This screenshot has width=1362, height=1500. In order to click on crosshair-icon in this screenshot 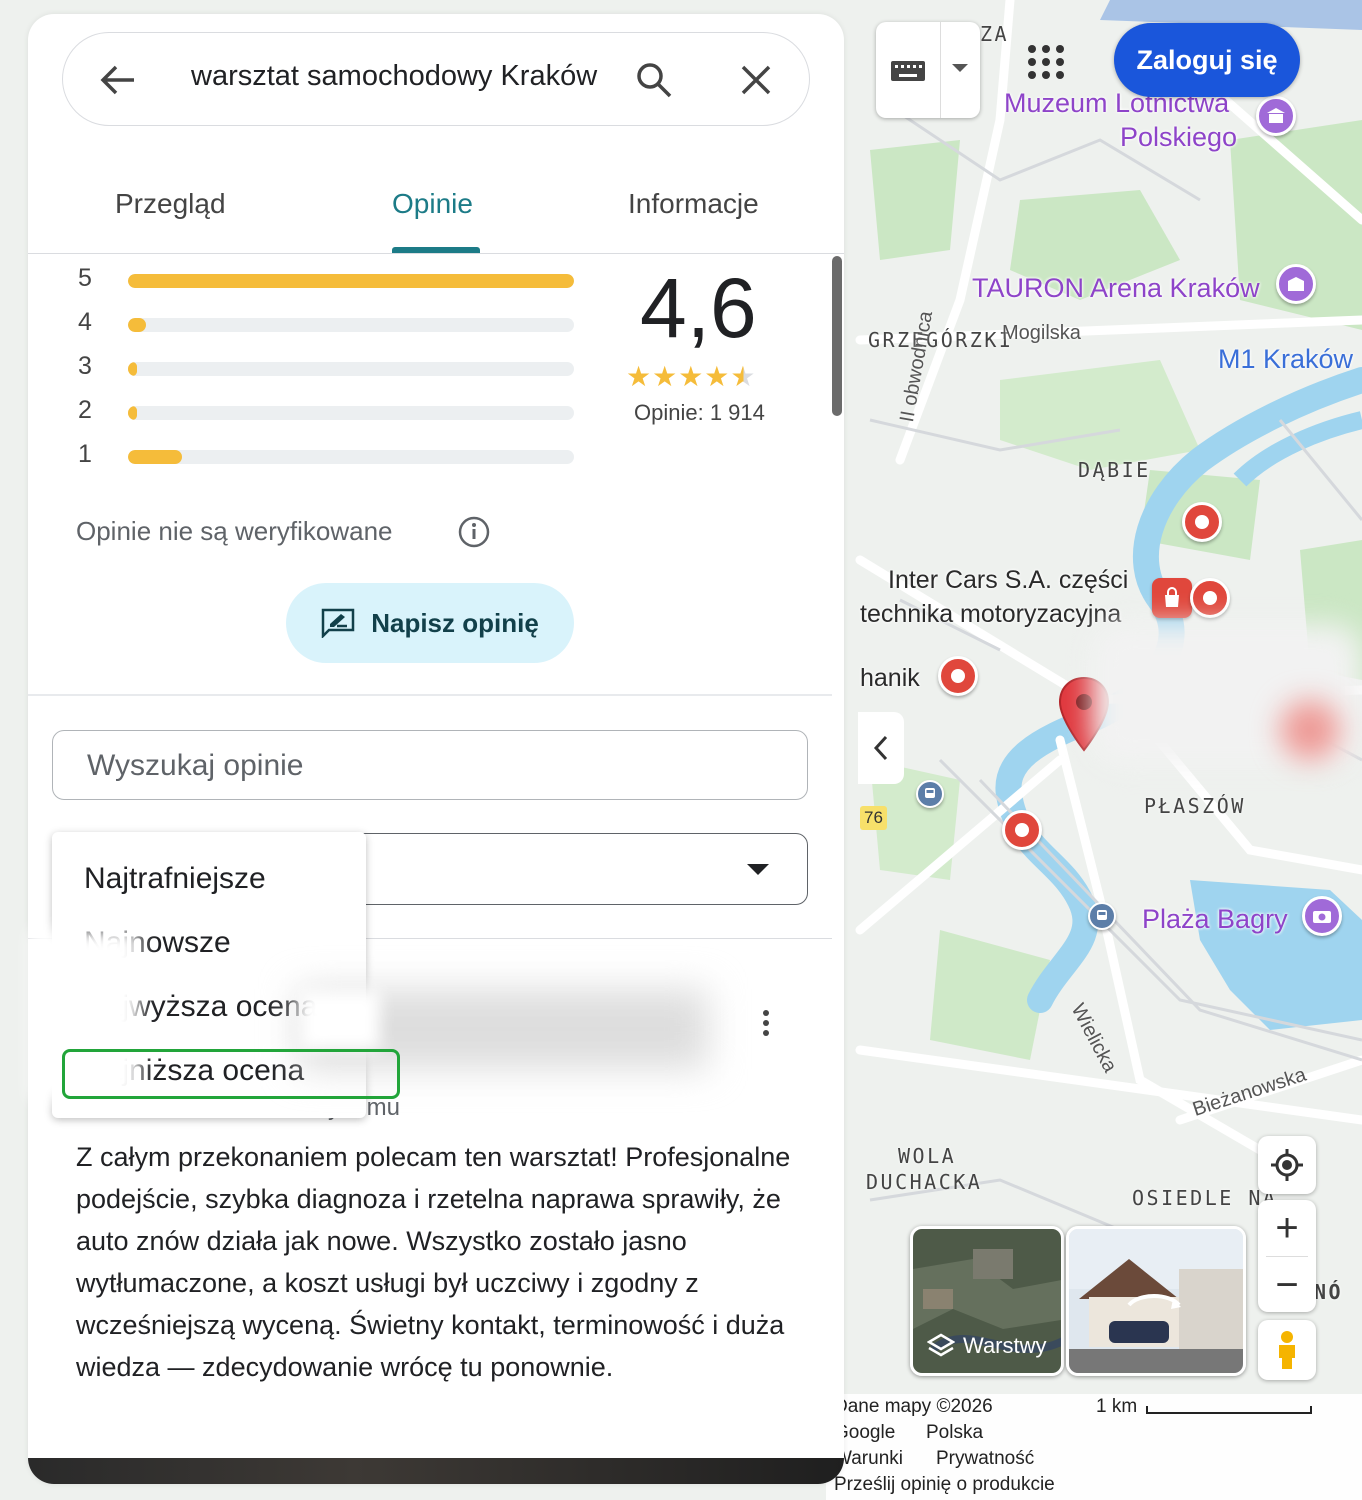, I will do `click(1287, 1165)`.